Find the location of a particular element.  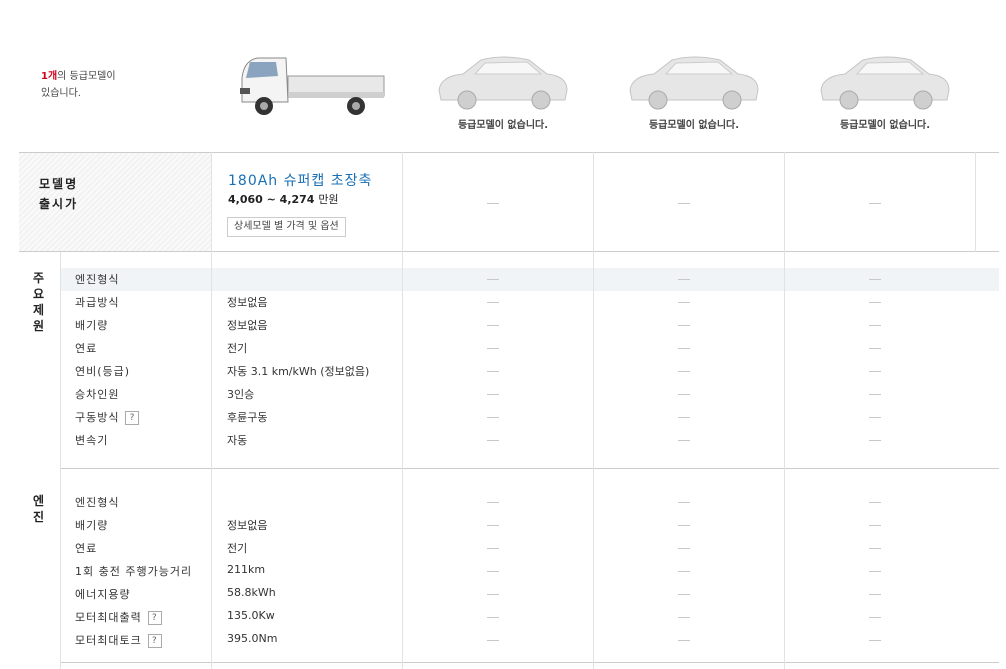

spec-value: 58.8kWh is located at coordinates (251, 592).